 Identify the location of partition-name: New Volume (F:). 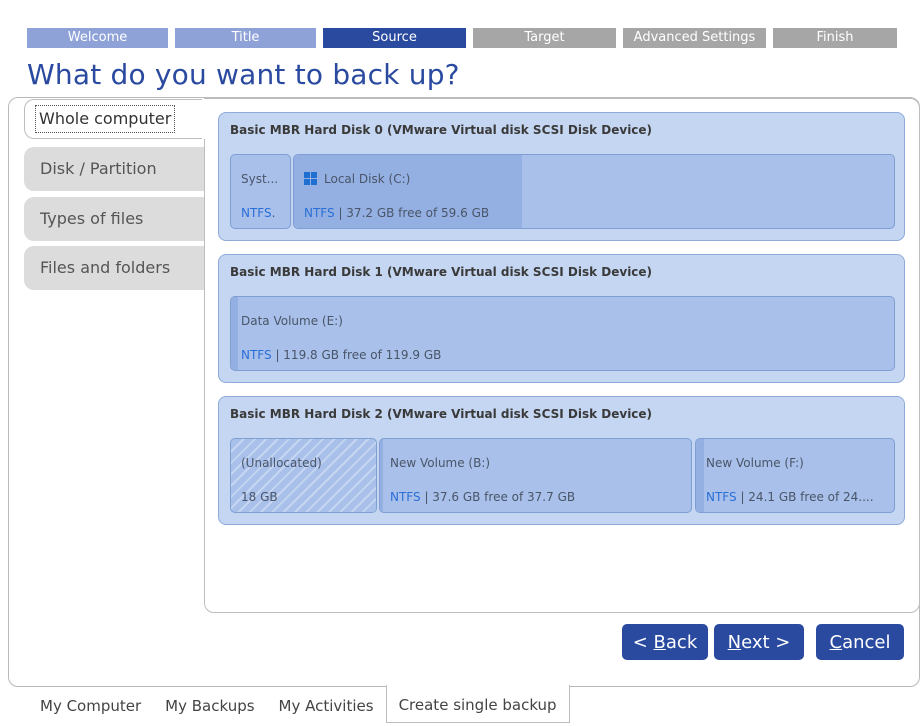
(755, 463).